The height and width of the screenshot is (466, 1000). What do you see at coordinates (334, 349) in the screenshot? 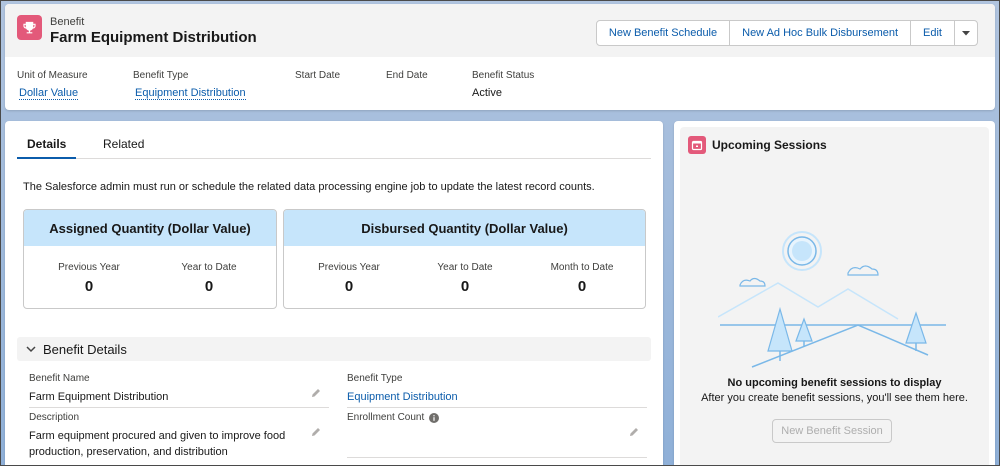
I see `benefit-details-section-toggle: Benefit Details` at bounding box center [334, 349].